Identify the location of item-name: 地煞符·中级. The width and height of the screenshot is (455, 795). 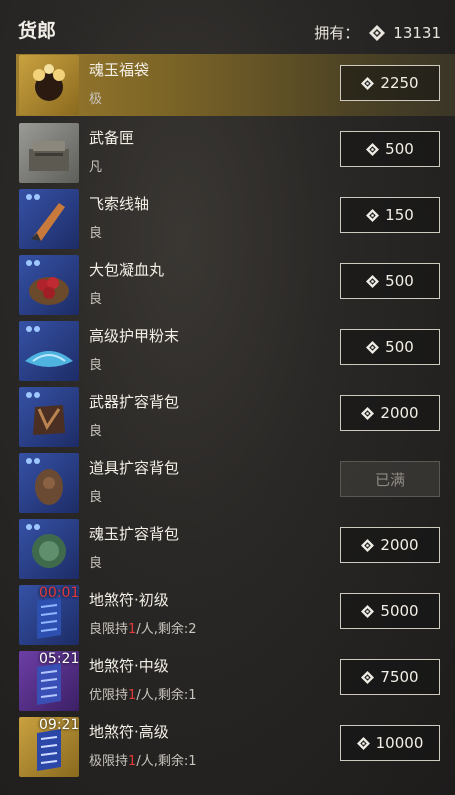
(129, 666).